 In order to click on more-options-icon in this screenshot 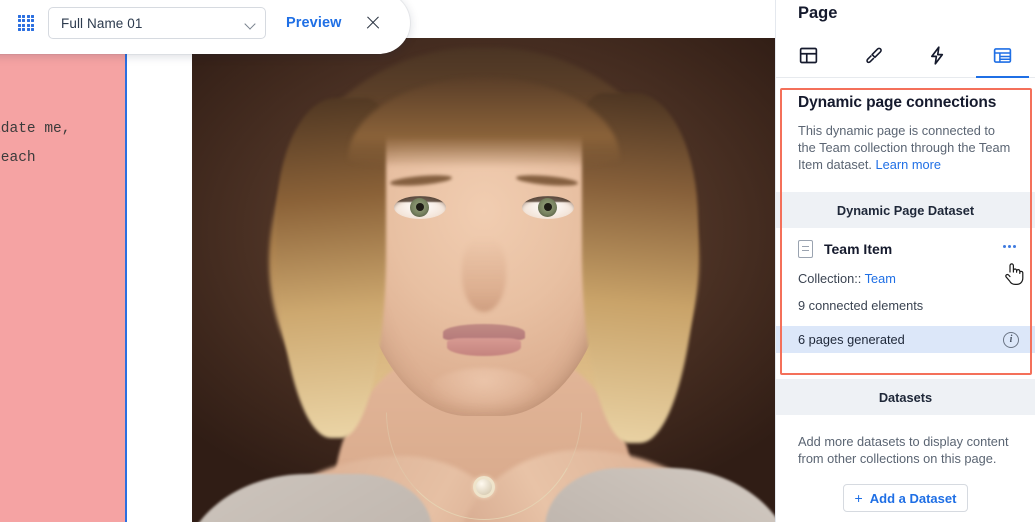, I will do `click(1009, 246)`.